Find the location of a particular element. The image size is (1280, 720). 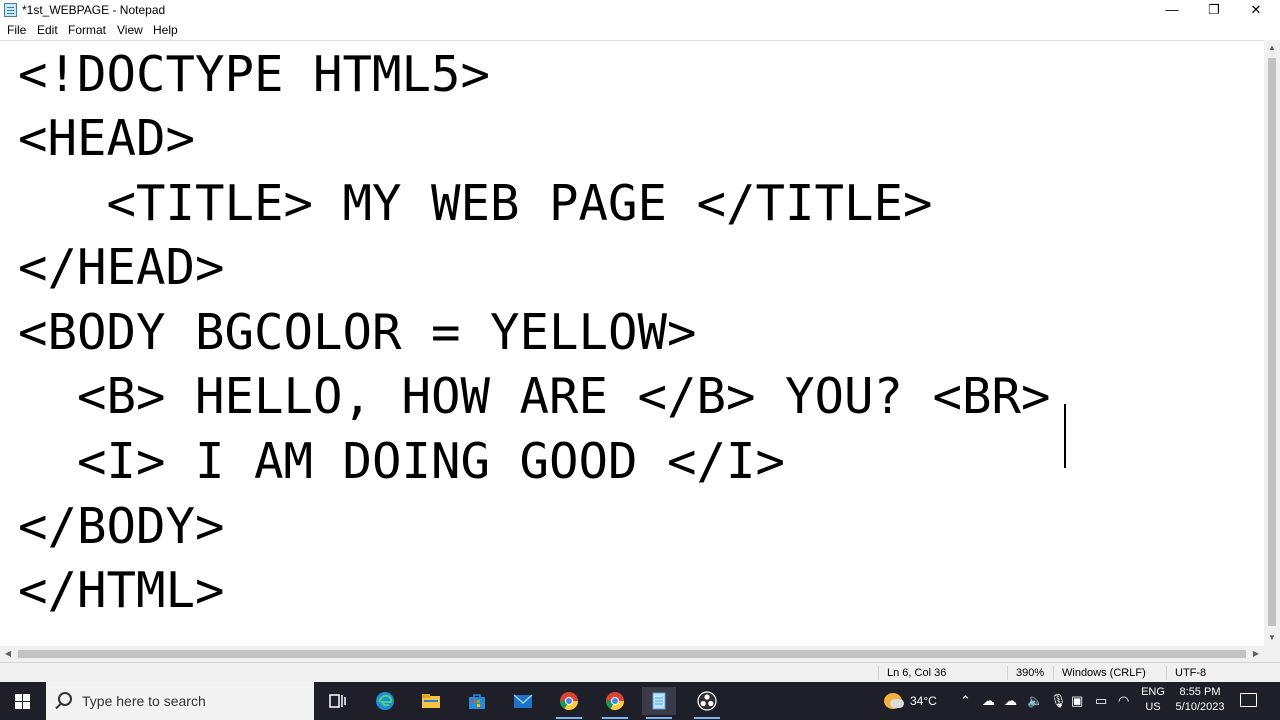

language-indicator: ENG US is located at coordinates (1153, 700).